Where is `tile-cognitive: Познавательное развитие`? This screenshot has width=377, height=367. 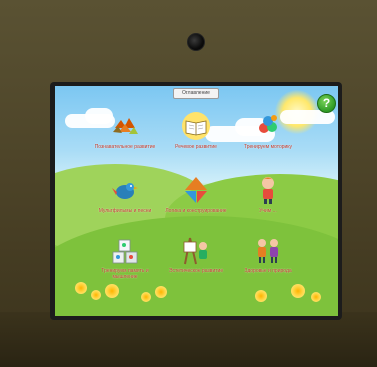
tile-cognitive: Познавательное развитие is located at coordinates (125, 141).